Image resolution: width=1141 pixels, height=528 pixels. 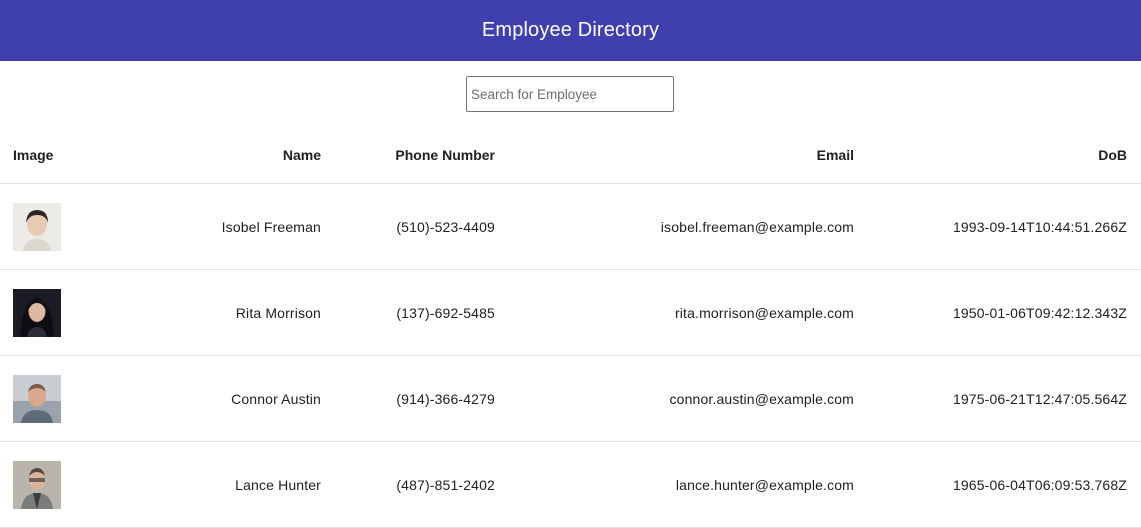 What do you see at coordinates (408, 226) in the screenshot?
I see `employee-phone: (510)-523-4409` at bounding box center [408, 226].